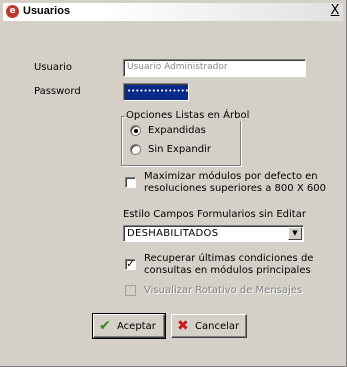 The width and height of the screenshot is (347, 367). What do you see at coordinates (130, 290) in the screenshot?
I see `rotating-checkbox` at bounding box center [130, 290].